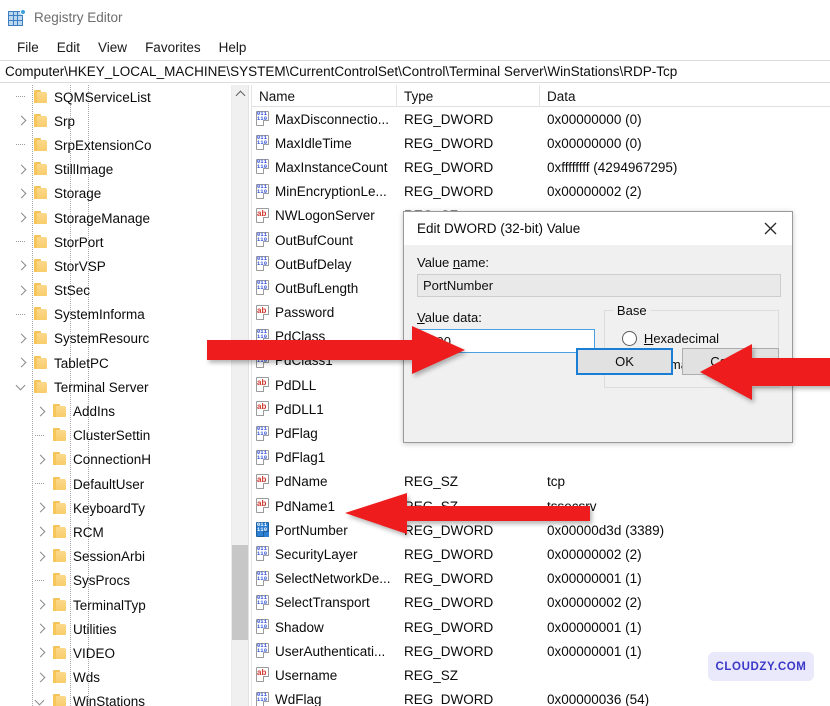  What do you see at coordinates (124, 653) in the screenshot?
I see `tree-item-video: VIDEO` at bounding box center [124, 653].